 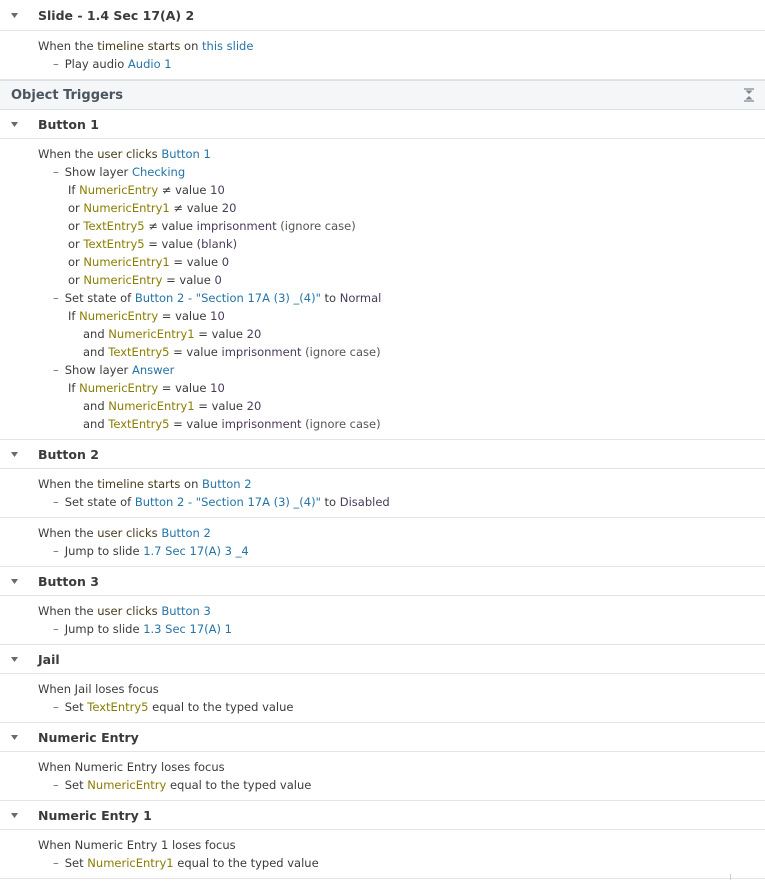 What do you see at coordinates (382, 95) in the screenshot?
I see `object-triggers-header: Object Triggers` at bounding box center [382, 95].